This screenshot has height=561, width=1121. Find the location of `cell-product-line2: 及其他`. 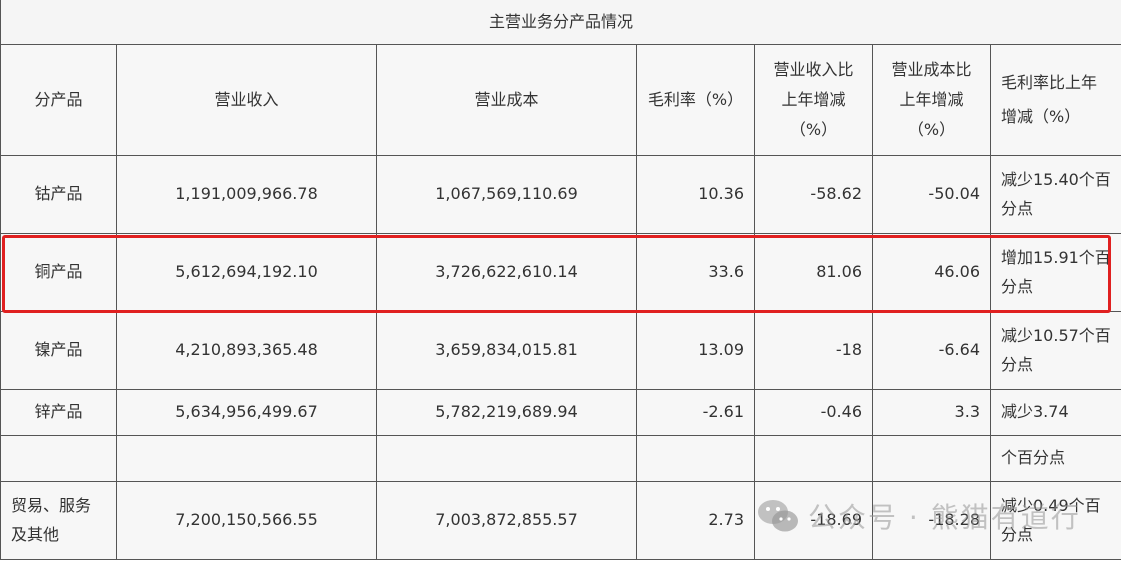

cell-product-line2: 及其他 is located at coordinates (35, 534).